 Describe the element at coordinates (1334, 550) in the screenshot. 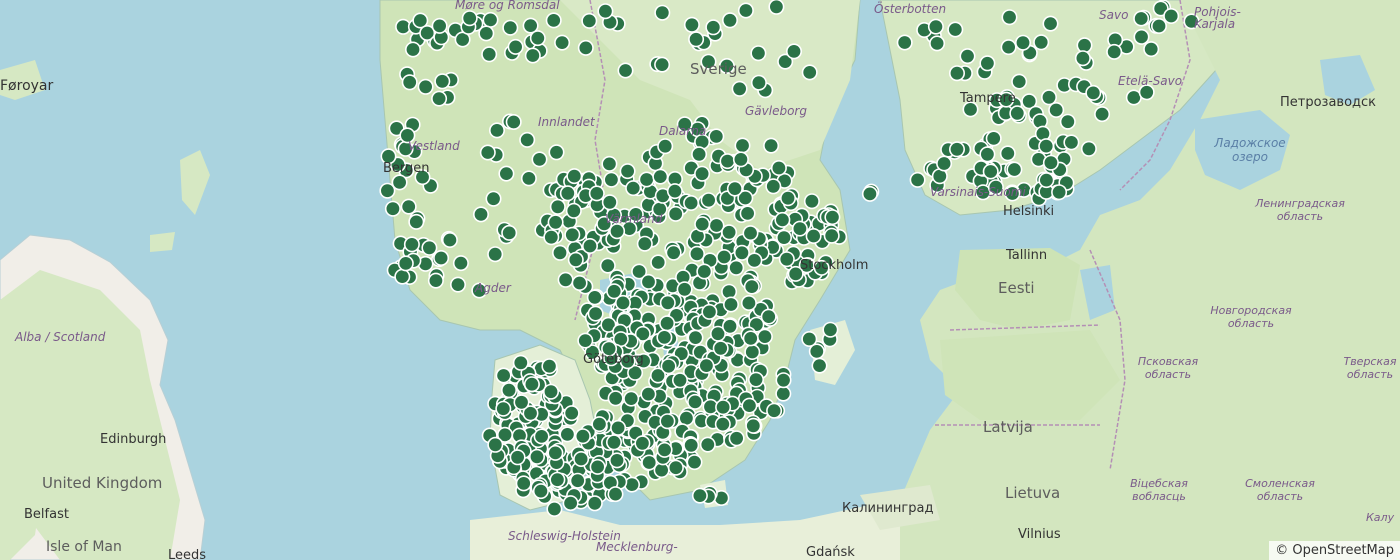

I see `map-attribution: © OpenStreetMap` at that location.